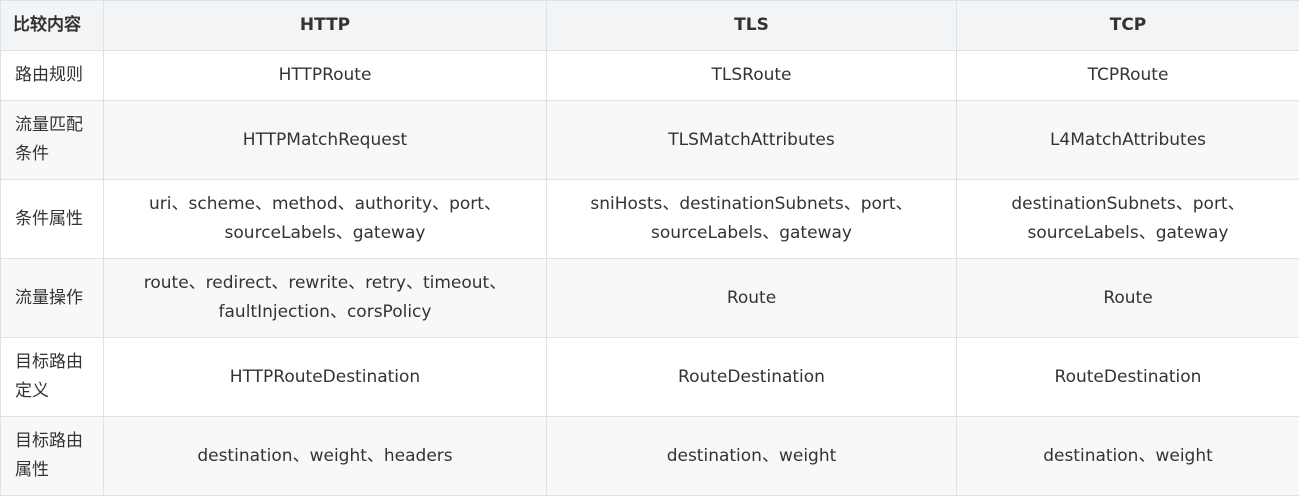 The width and height of the screenshot is (1299, 496). What do you see at coordinates (1128, 26) in the screenshot?
I see `header-tcp: TCP` at bounding box center [1128, 26].